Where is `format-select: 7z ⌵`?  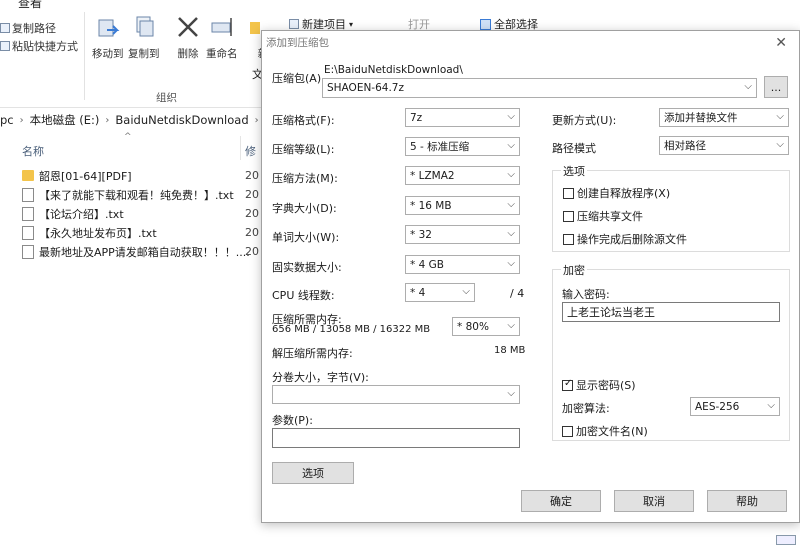
format-select: 7z ⌵ is located at coordinates (462, 117).